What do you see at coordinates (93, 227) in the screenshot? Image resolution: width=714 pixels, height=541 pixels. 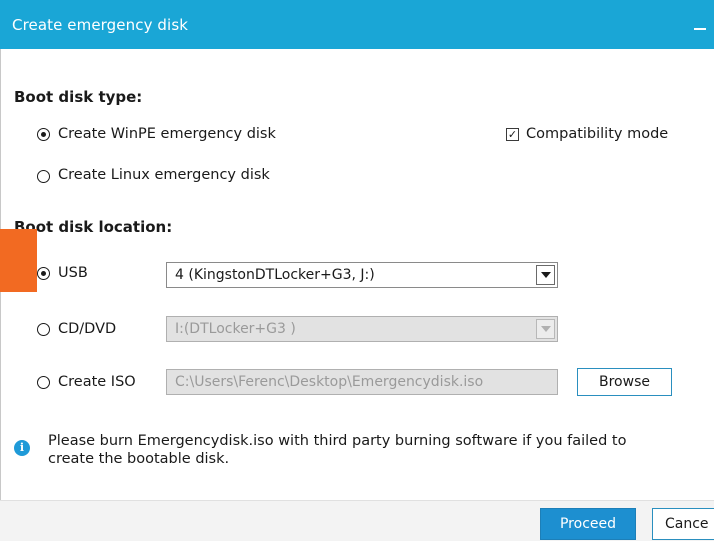 I see `boot-disk-location-heading: Boot disk location:` at bounding box center [93, 227].